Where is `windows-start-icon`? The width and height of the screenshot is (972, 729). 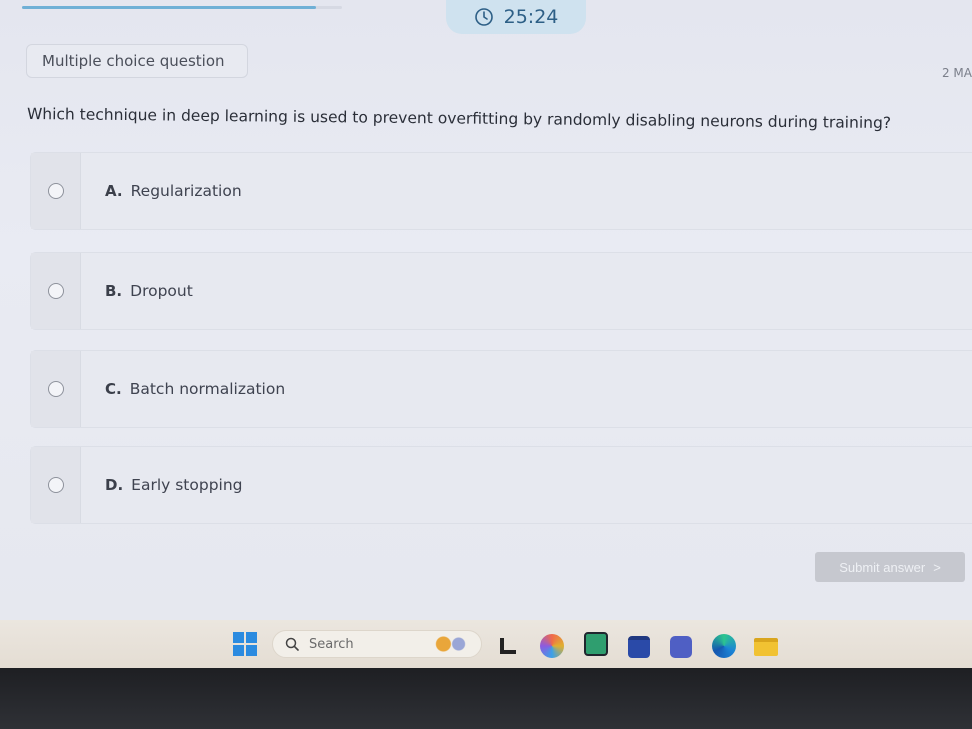 windows-start-icon is located at coordinates (245, 644).